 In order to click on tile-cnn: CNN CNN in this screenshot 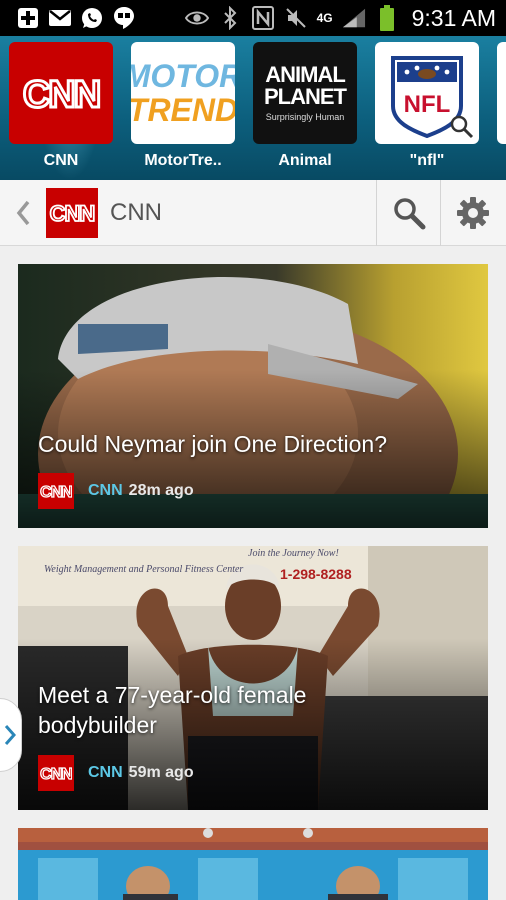, I will do `click(61, 106)`.